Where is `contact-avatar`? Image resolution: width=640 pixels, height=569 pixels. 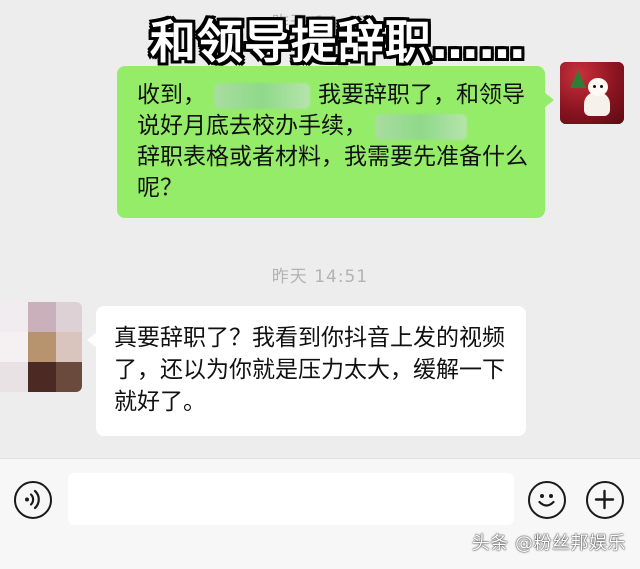
contact-avatar is located at coordinates (41, 347).